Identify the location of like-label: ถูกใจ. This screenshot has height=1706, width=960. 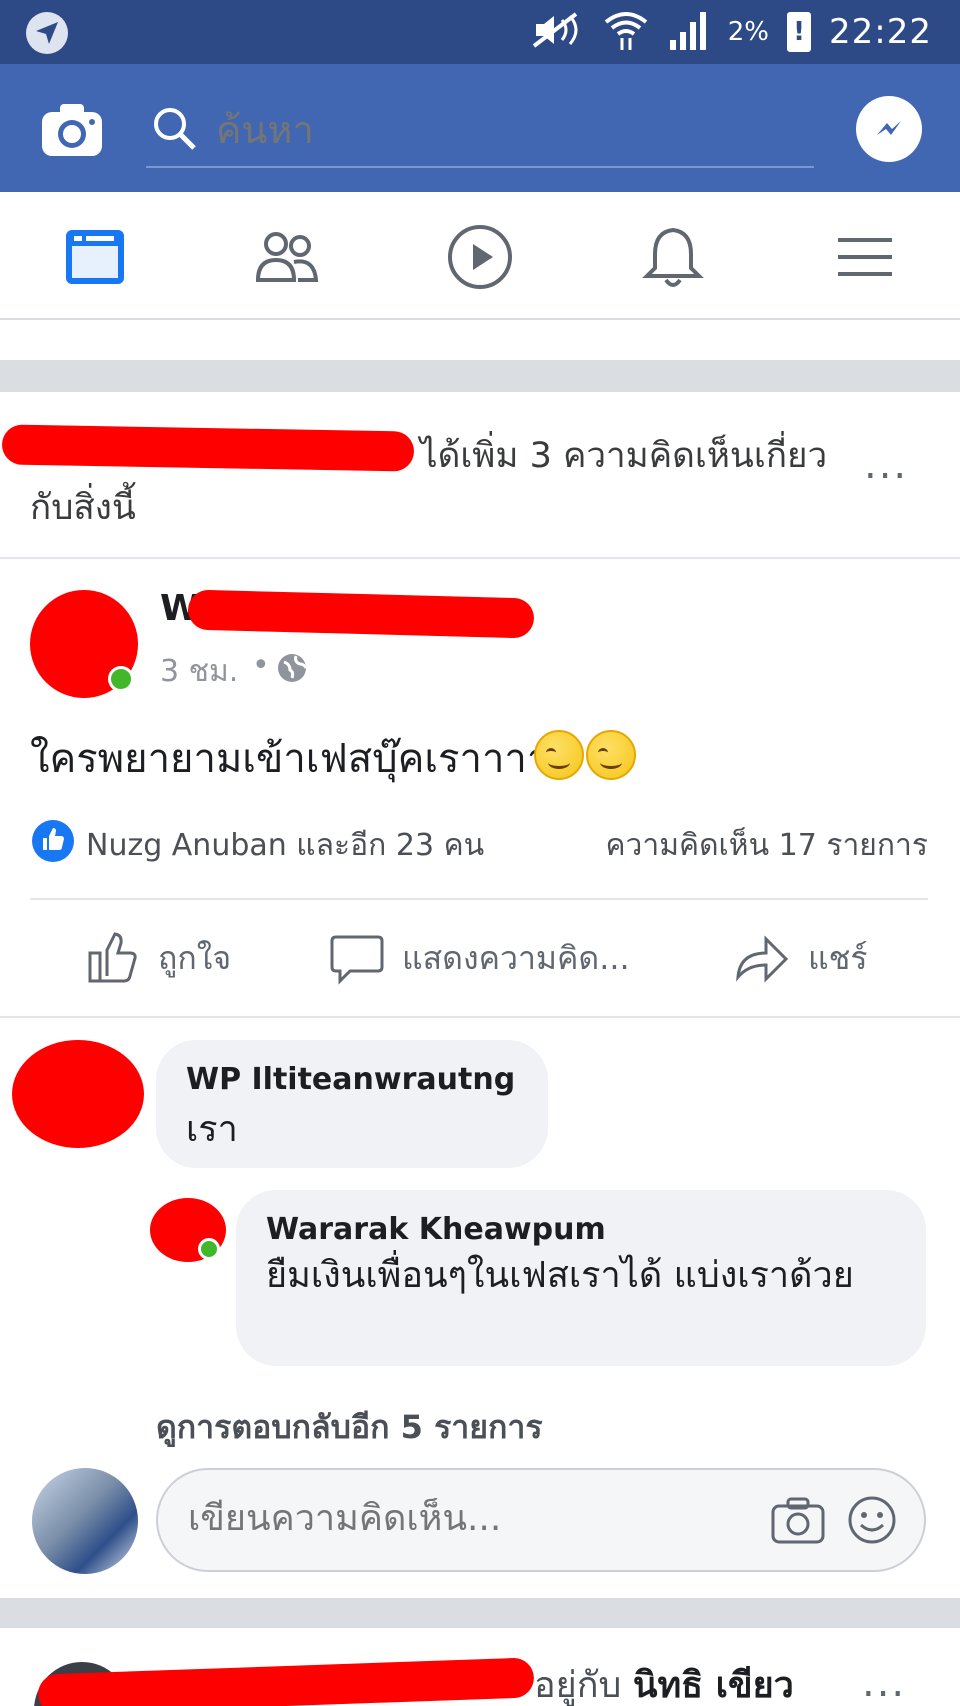
(195, 957).